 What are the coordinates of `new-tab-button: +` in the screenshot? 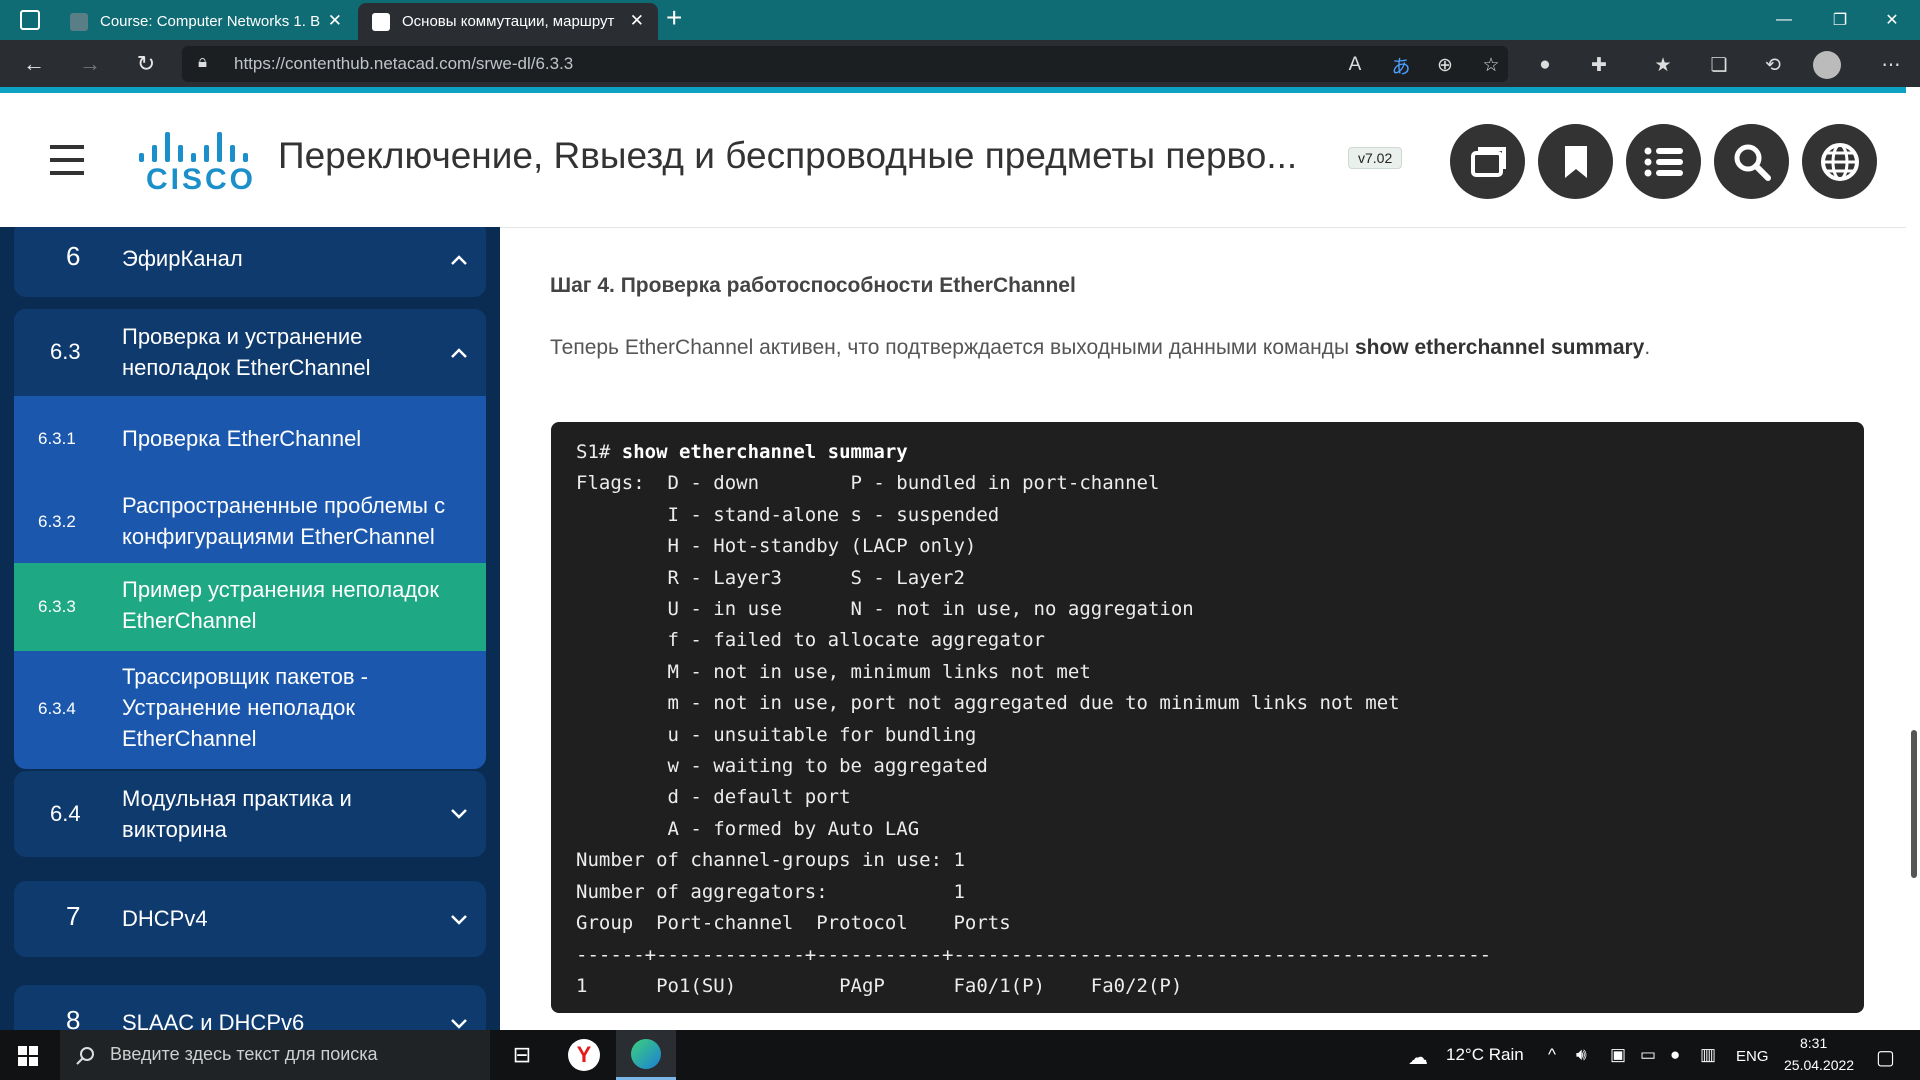 It's located at (674, 18).